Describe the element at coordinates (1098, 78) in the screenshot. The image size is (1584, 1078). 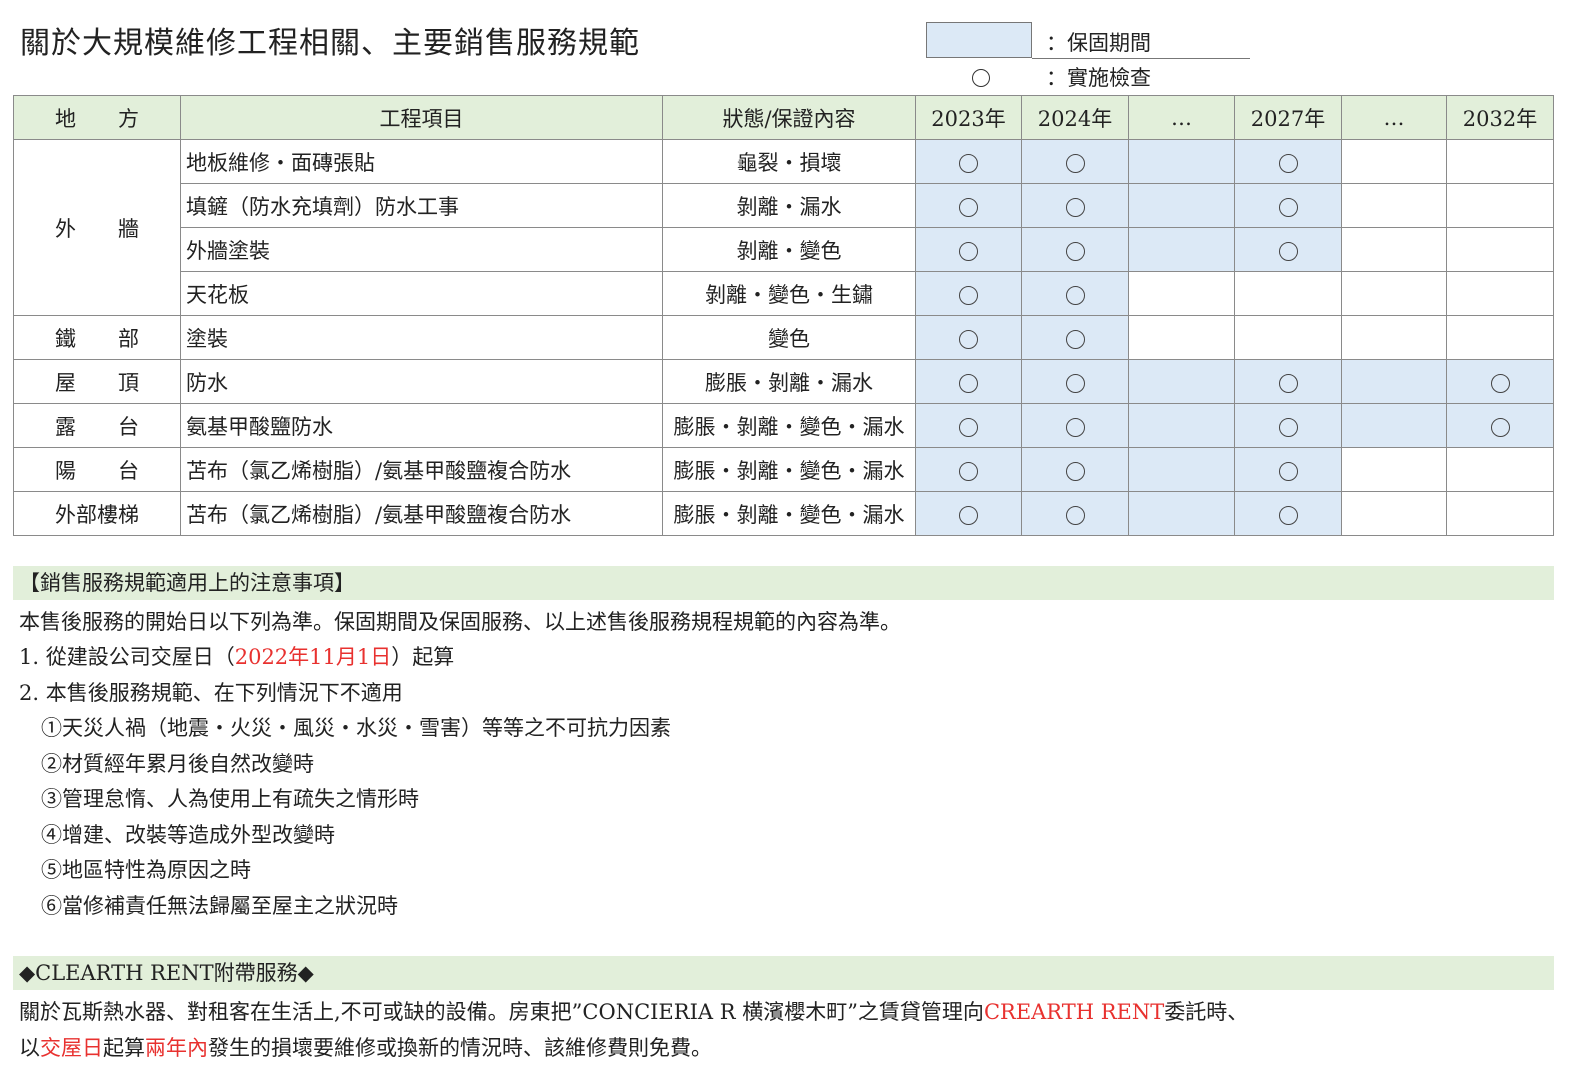
I see `legend-inspection-label: ：實施檢查` at that location.